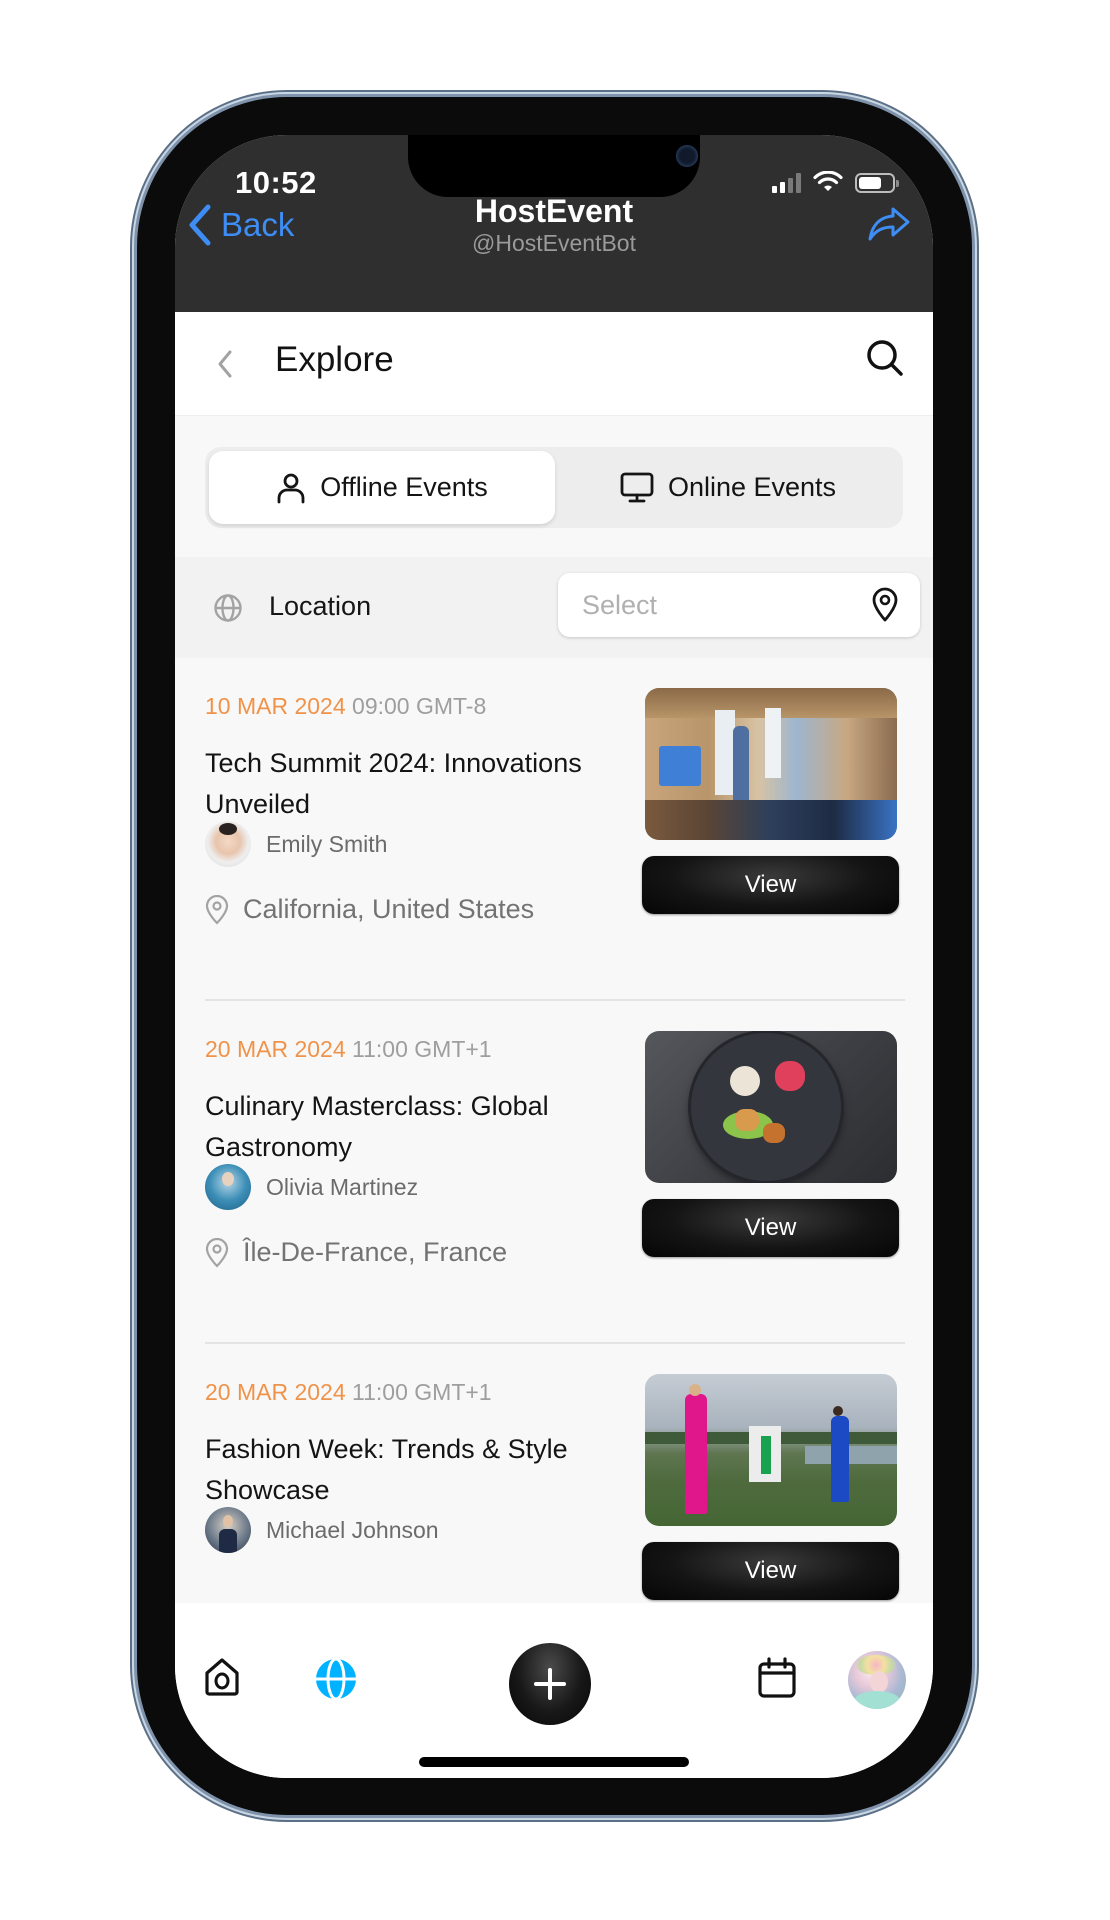  I want to click on host-name: Olivia Martinez, so click(342, 1186).